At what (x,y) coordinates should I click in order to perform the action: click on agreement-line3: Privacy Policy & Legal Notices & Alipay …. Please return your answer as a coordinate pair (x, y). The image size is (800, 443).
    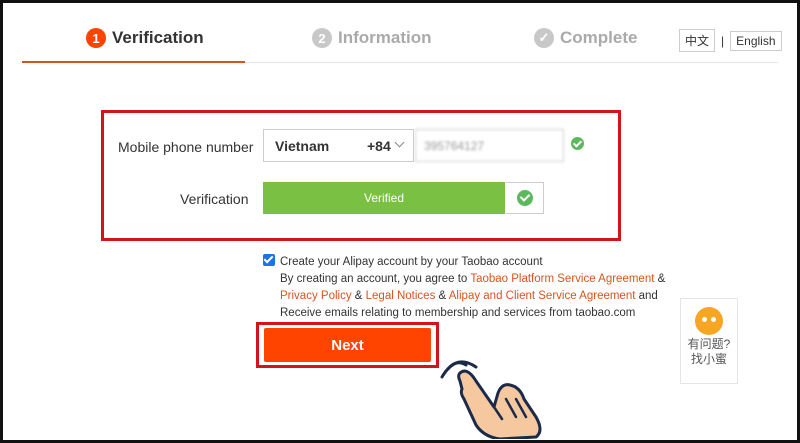
    Looking at the image, I should click on (480, 296).